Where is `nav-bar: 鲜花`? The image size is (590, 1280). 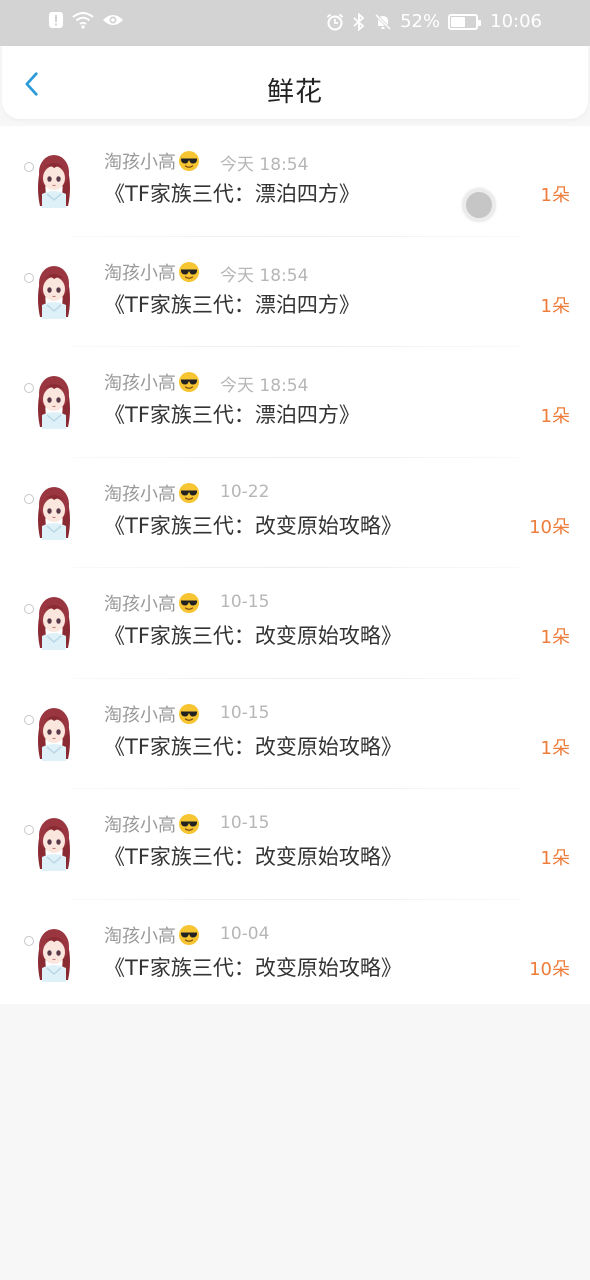
nav-bar: 鲜花 is located at coordinates (295, 82).